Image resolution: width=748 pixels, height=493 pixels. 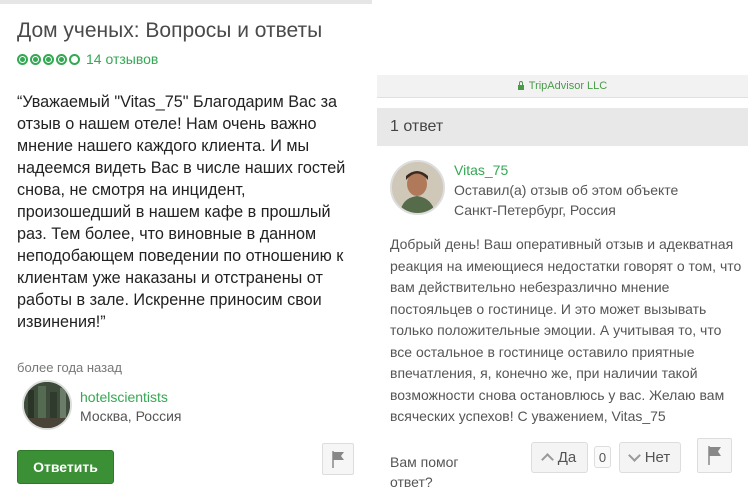 What do you see at coordinates (122, 59) in the screenshot?
I see `review-count-link: 14 отзывов` at bounding box center [122, 59].